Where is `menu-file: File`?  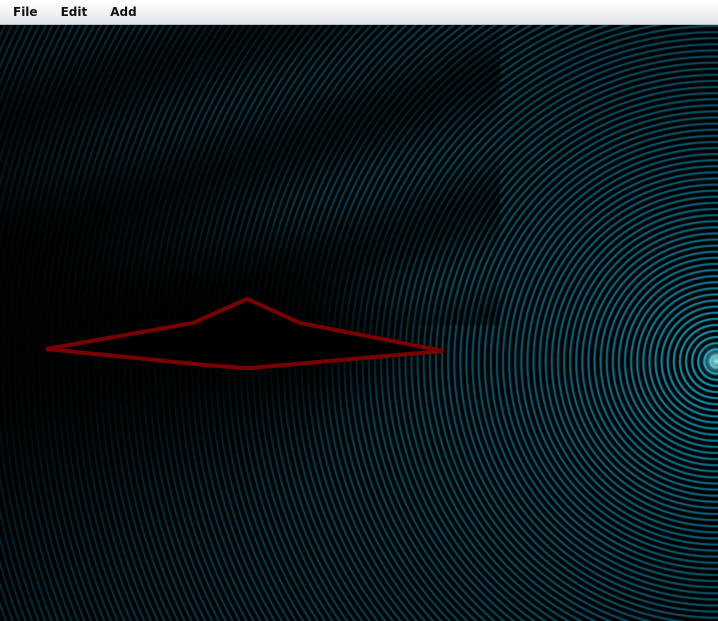
menu-file: File is located at coordinates (24, 12).